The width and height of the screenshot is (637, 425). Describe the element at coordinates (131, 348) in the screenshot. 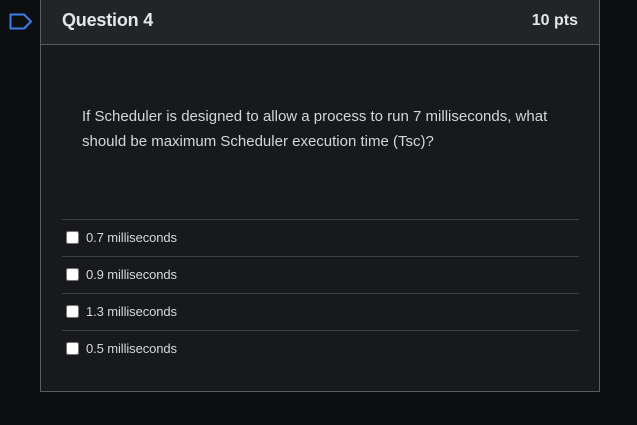

I see `answer-label: 0.5 milliseconds` at that location.